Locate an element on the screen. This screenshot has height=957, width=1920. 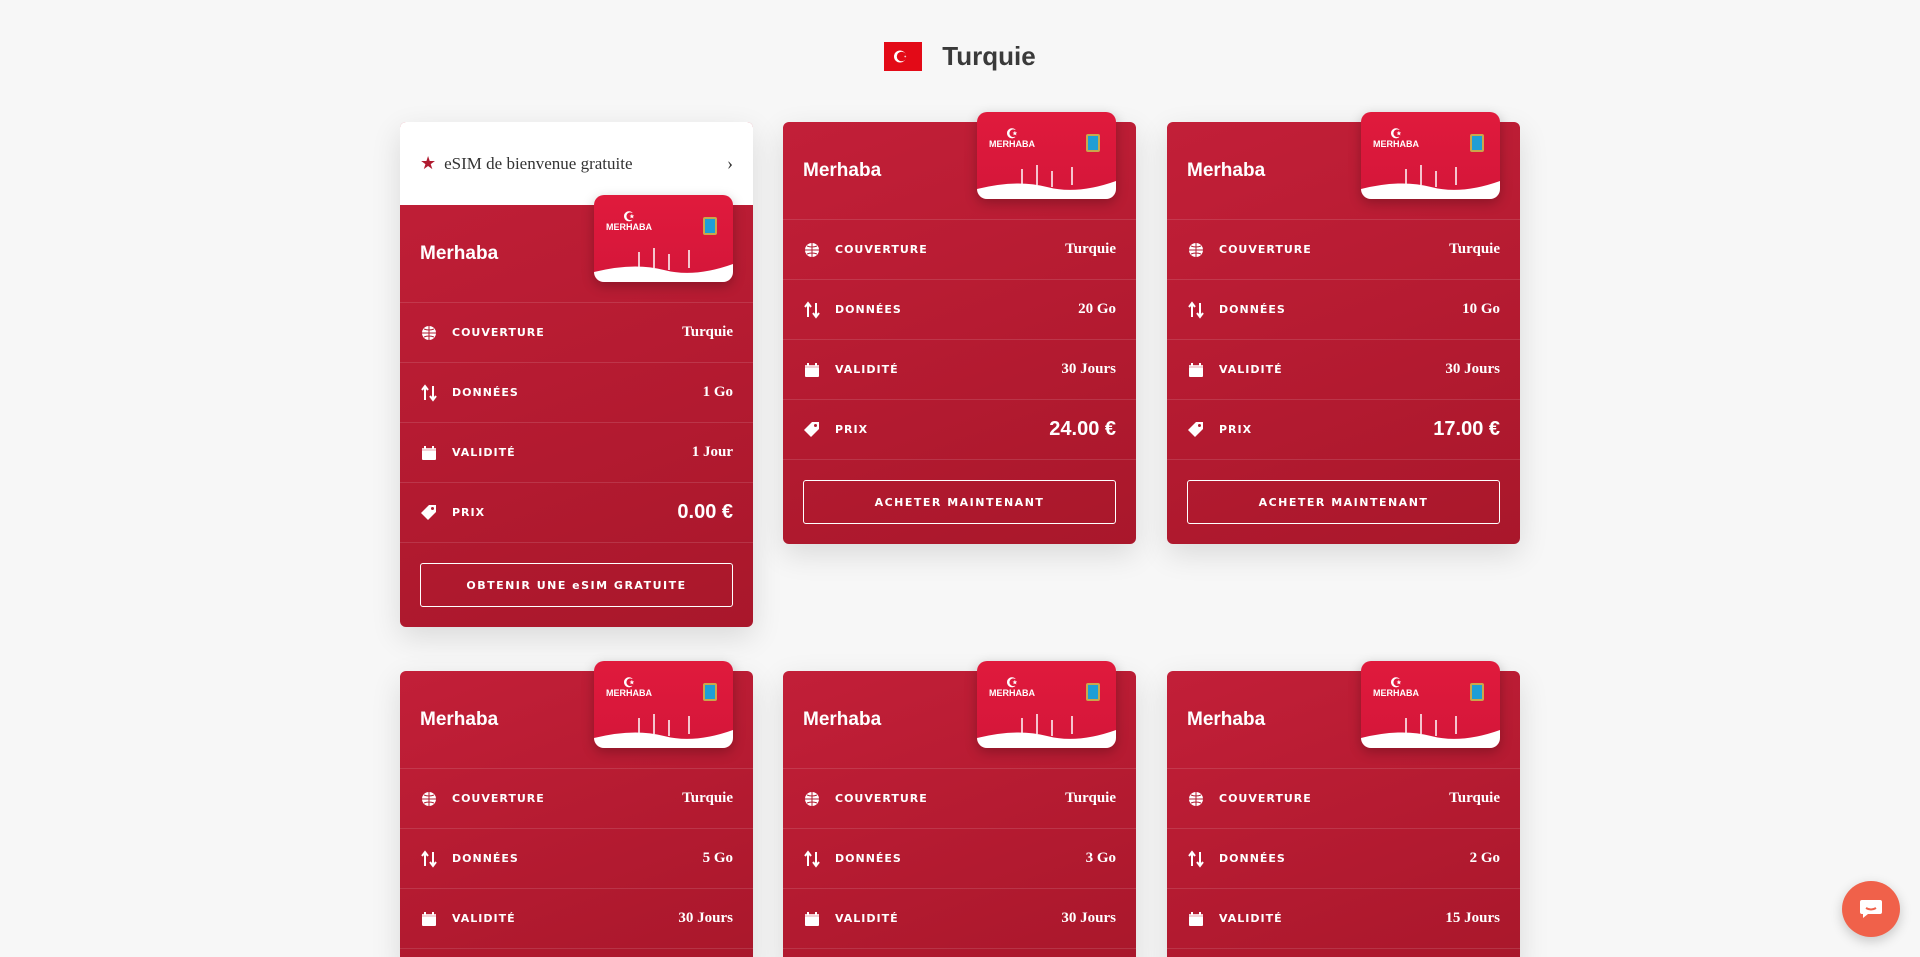
chat-bubble-icon is located at coordinates (1871, 909).